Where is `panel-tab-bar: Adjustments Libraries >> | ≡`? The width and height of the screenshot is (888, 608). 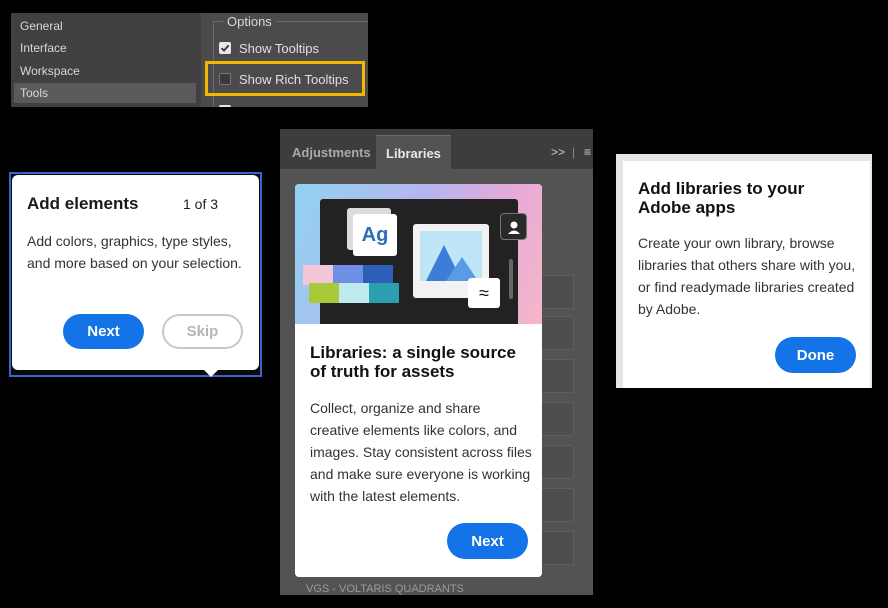
panel-tab-bar: Adjustments Libraries >> | ≡ is located at coordinates (436, 149).